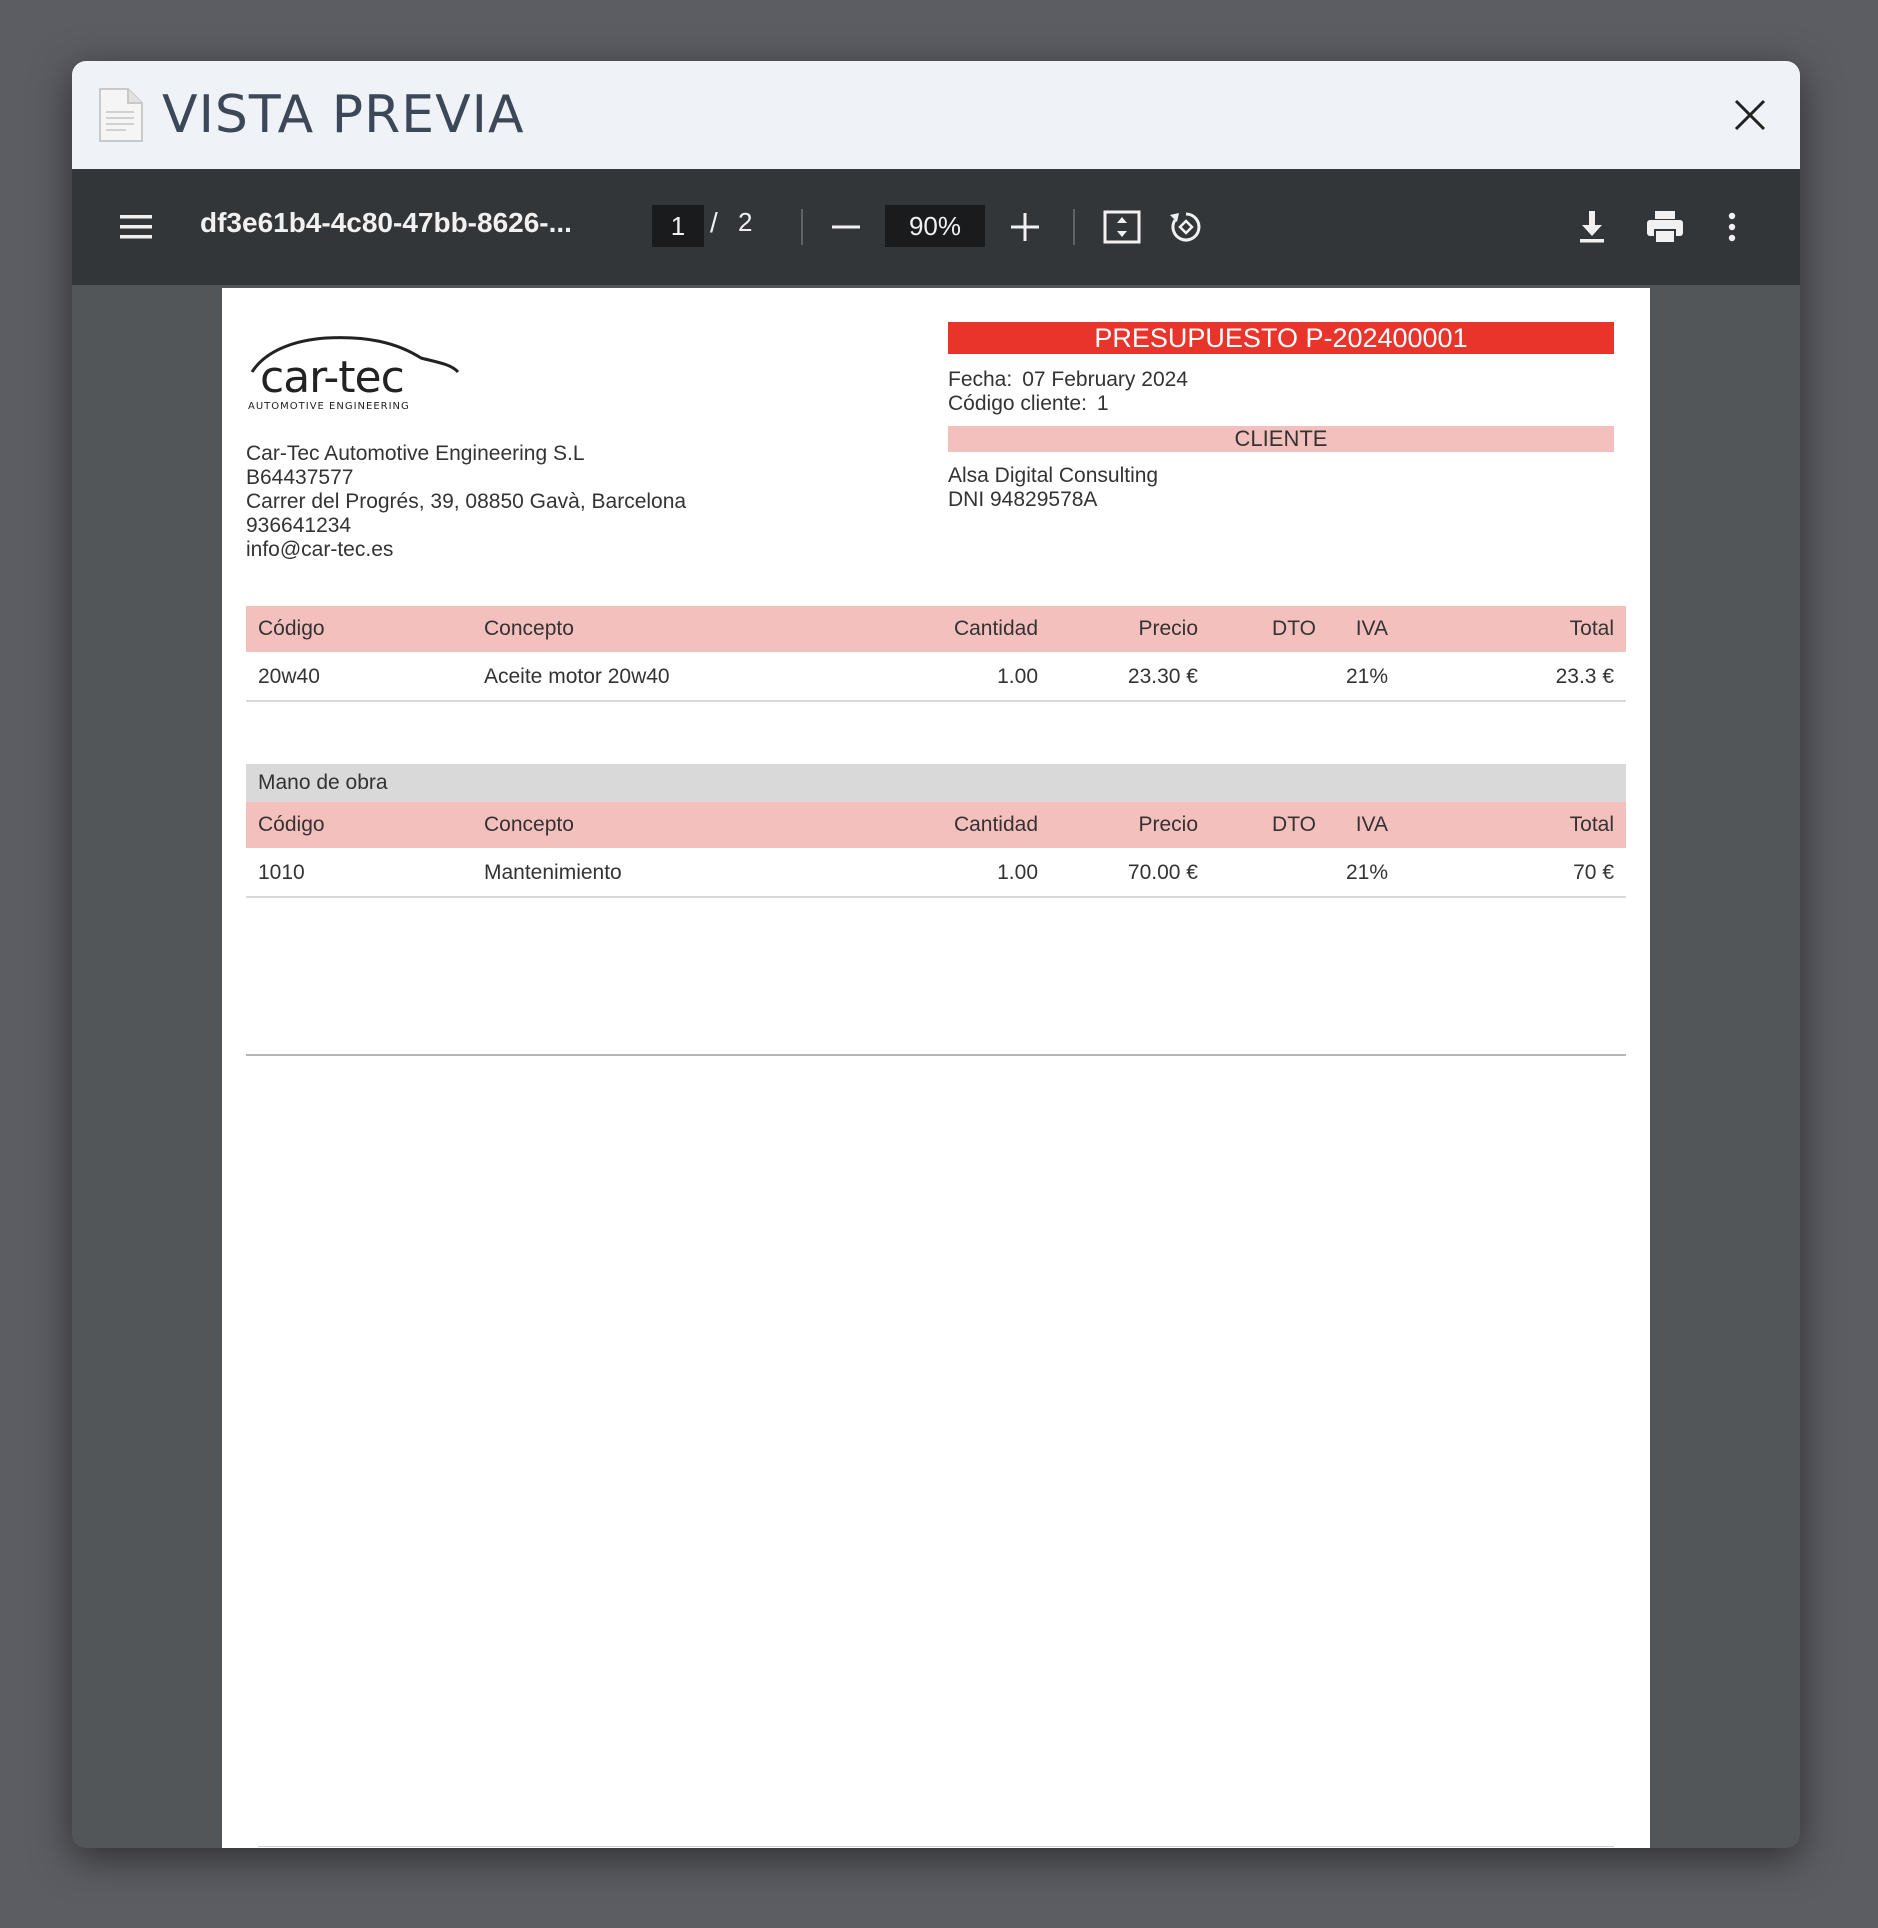  What do you see at coordinates (1281, 338) in the screenshot?
I see `quote-title: PRESUPUESTO P-202400001` at bounding box center [1281, 338].